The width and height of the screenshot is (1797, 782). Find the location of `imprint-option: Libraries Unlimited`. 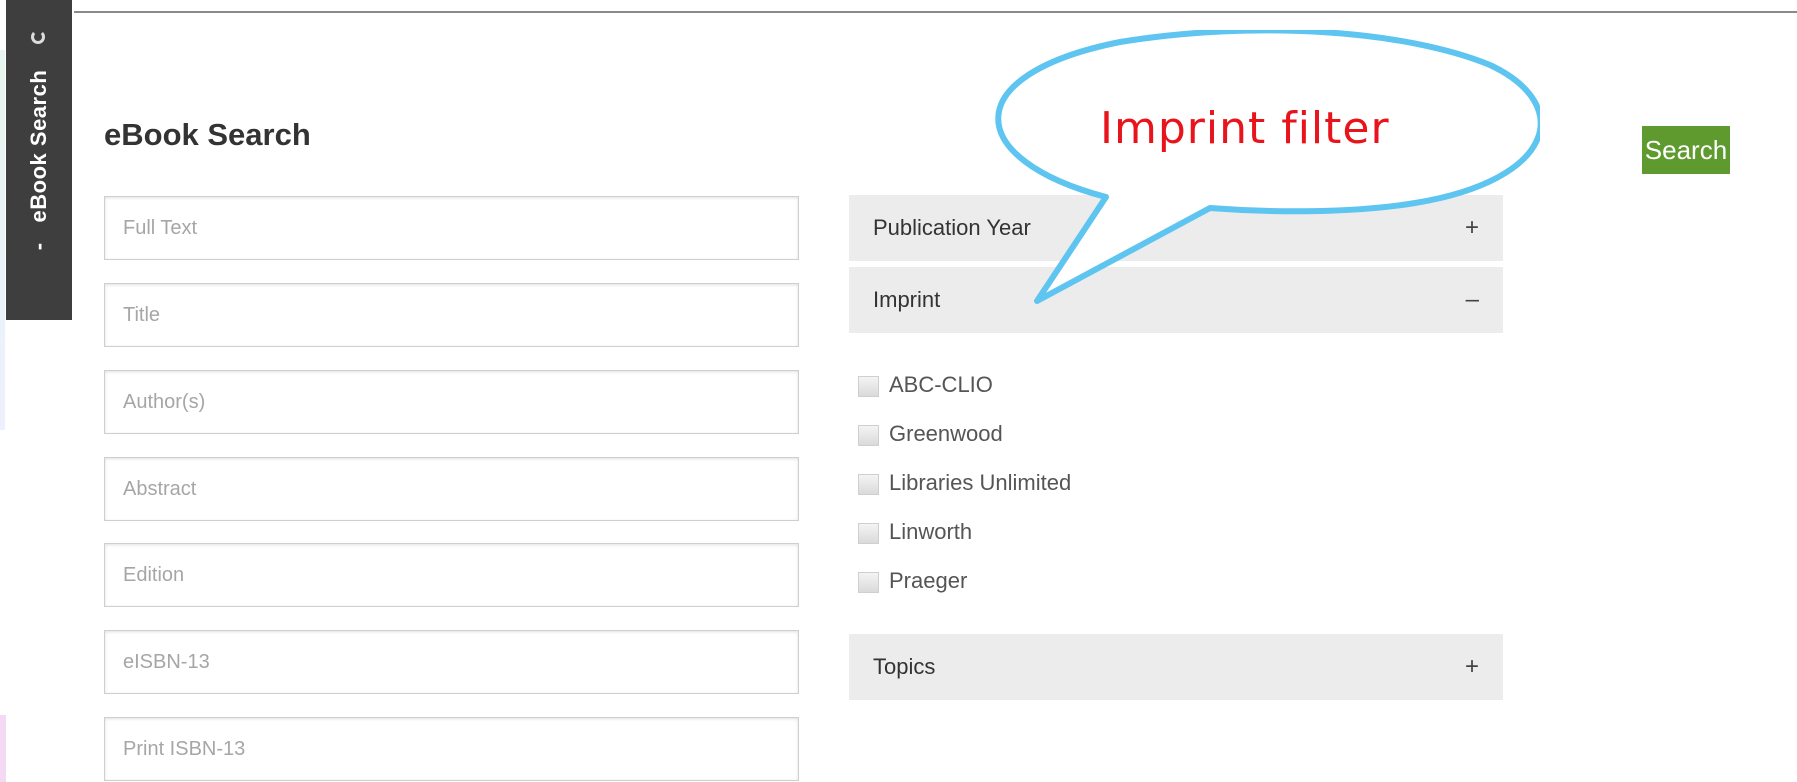

imprint-option: Libraries Unlimited is located at coordinates (964, 482).